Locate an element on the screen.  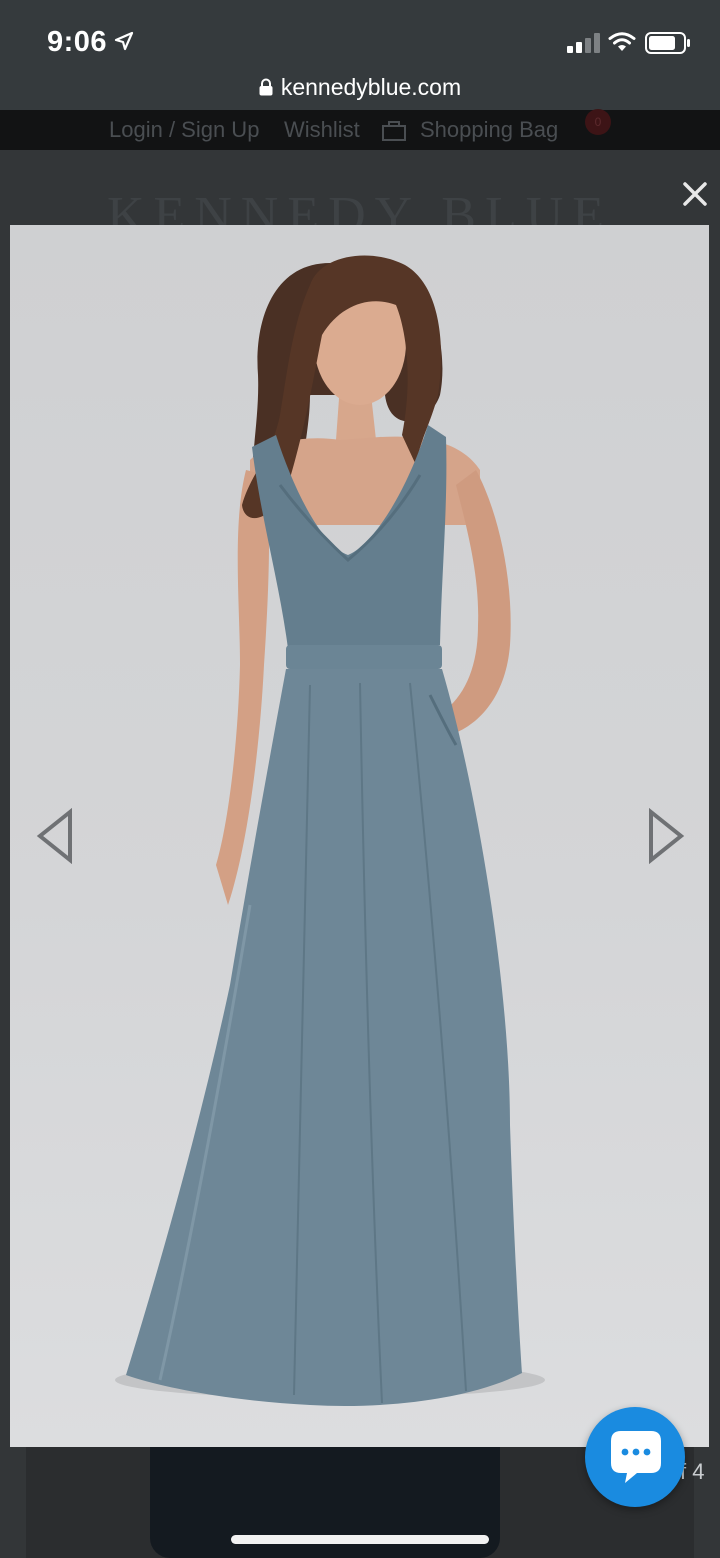
wifi-icon is located at coordinates (622, 41).